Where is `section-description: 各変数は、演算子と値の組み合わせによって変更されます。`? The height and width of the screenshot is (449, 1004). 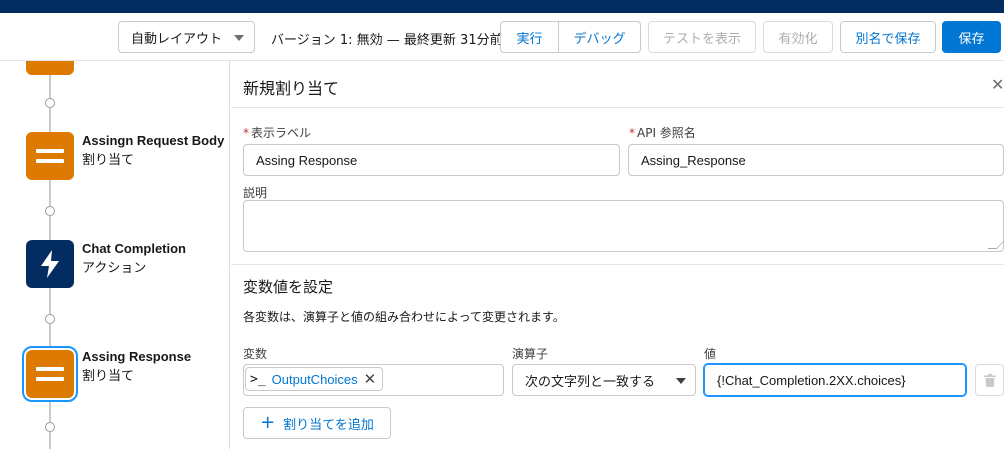 section-description: 各変数は、演算子と値の組み合わせによって変更されます。 is located at coordinates (404, 317).